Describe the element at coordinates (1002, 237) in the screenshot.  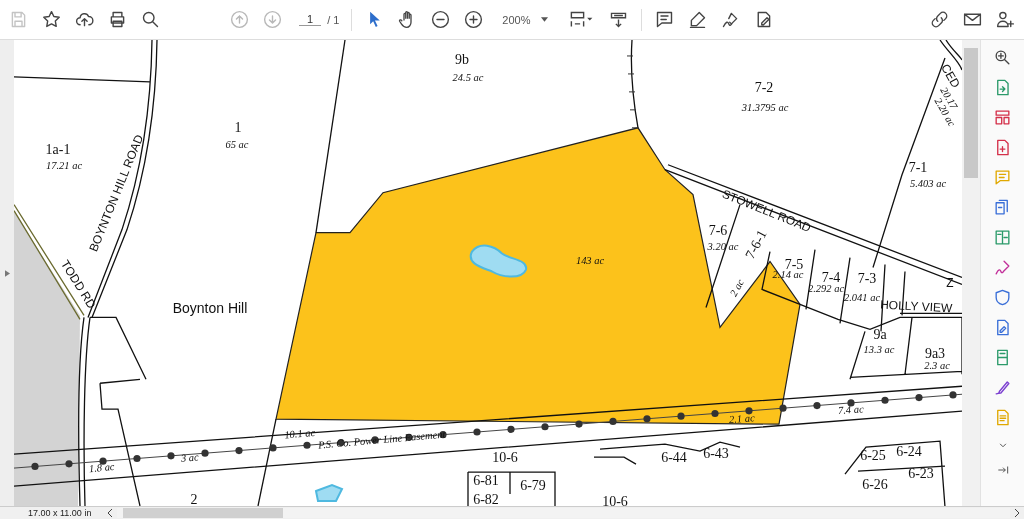
I see `columns-icon` at that location.